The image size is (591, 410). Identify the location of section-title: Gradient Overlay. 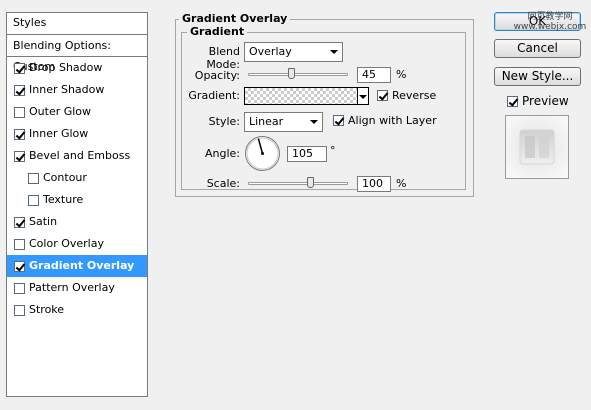
(235, 18).